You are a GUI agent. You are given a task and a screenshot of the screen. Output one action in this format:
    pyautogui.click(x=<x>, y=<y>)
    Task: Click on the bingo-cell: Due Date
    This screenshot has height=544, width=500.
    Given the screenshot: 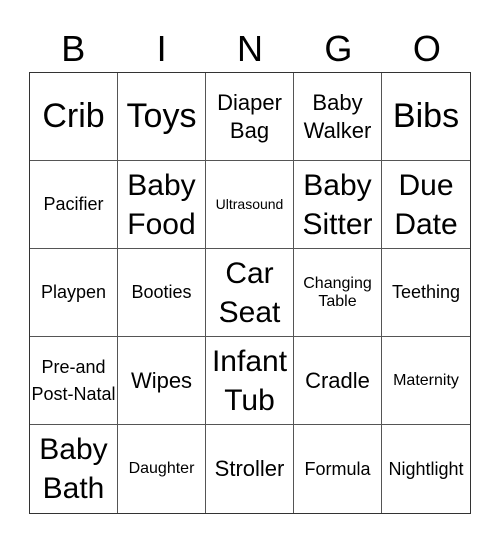 What is the action you would take?
    pyautogui.click(x=426, y=205)
    